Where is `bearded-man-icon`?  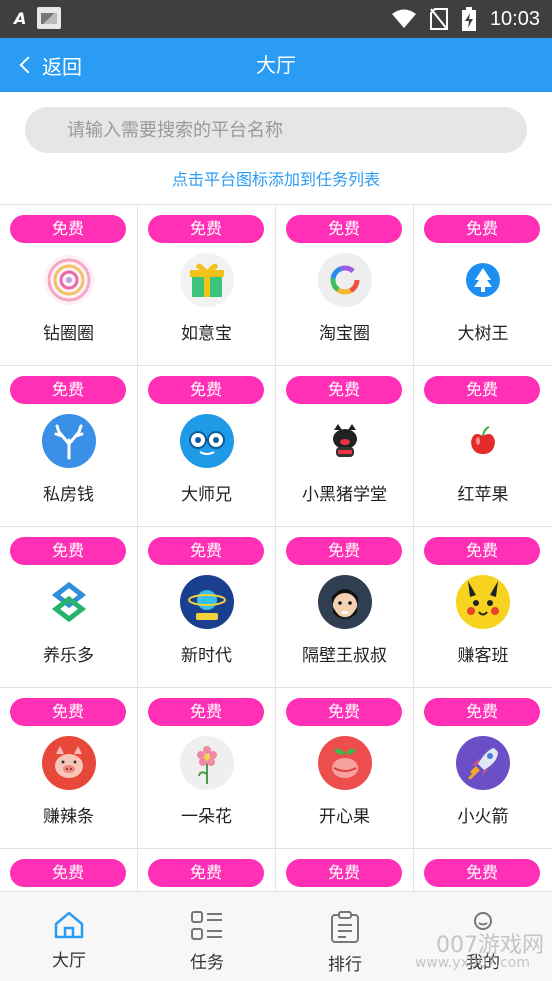 bearded-man-icon is located at coordinates (345, 602).